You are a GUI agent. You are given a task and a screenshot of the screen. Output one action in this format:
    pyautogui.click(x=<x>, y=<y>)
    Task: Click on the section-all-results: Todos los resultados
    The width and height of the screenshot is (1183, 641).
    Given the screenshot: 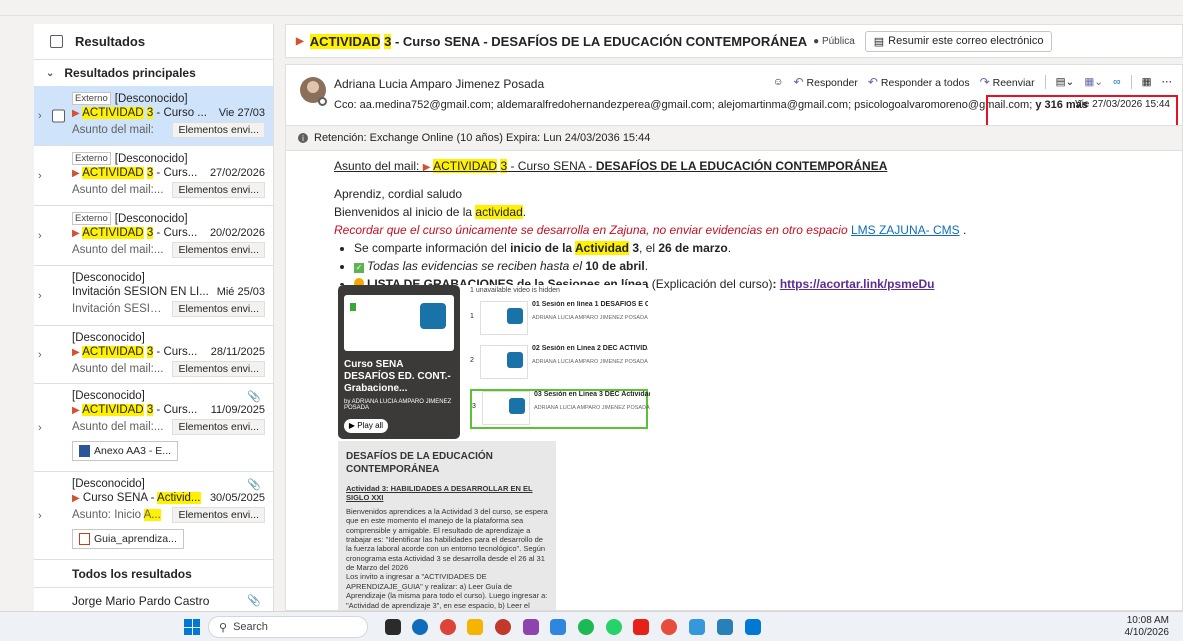 What is the action you would take?
    pyautogui.click(x=153, y=574)
    